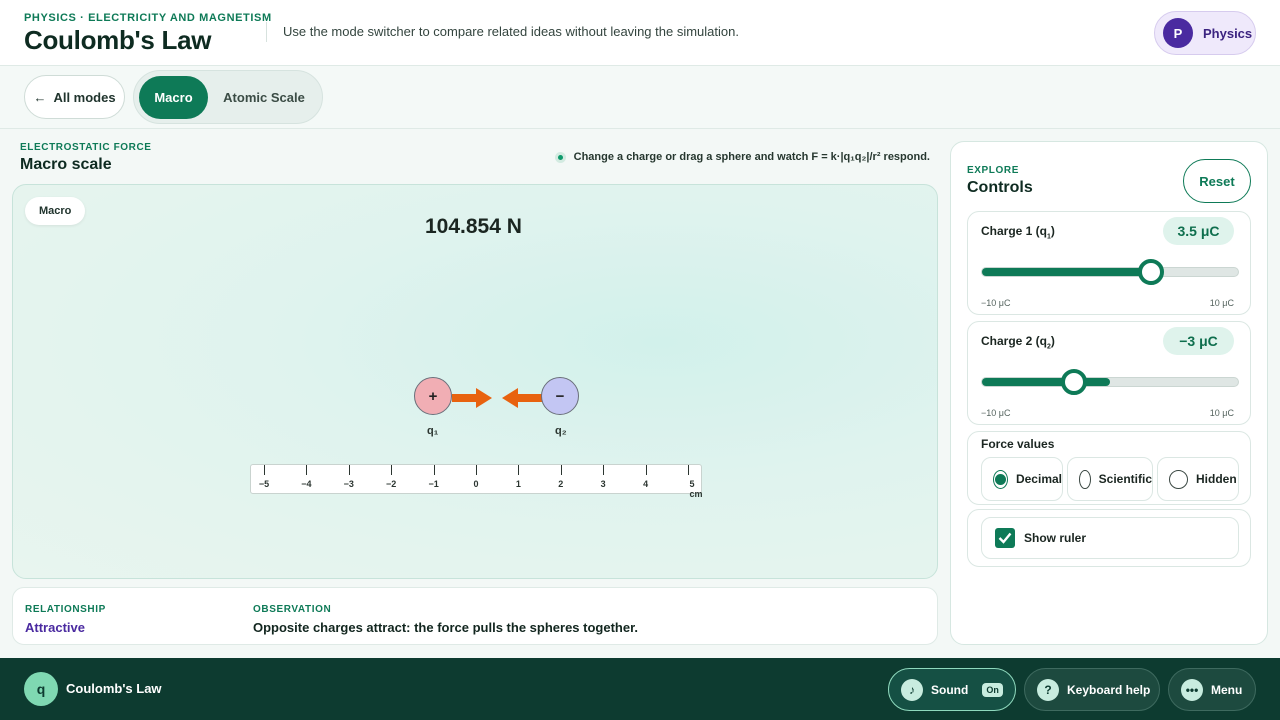  I want to click on page-title: Coulomb's Law, so click(118, 40).